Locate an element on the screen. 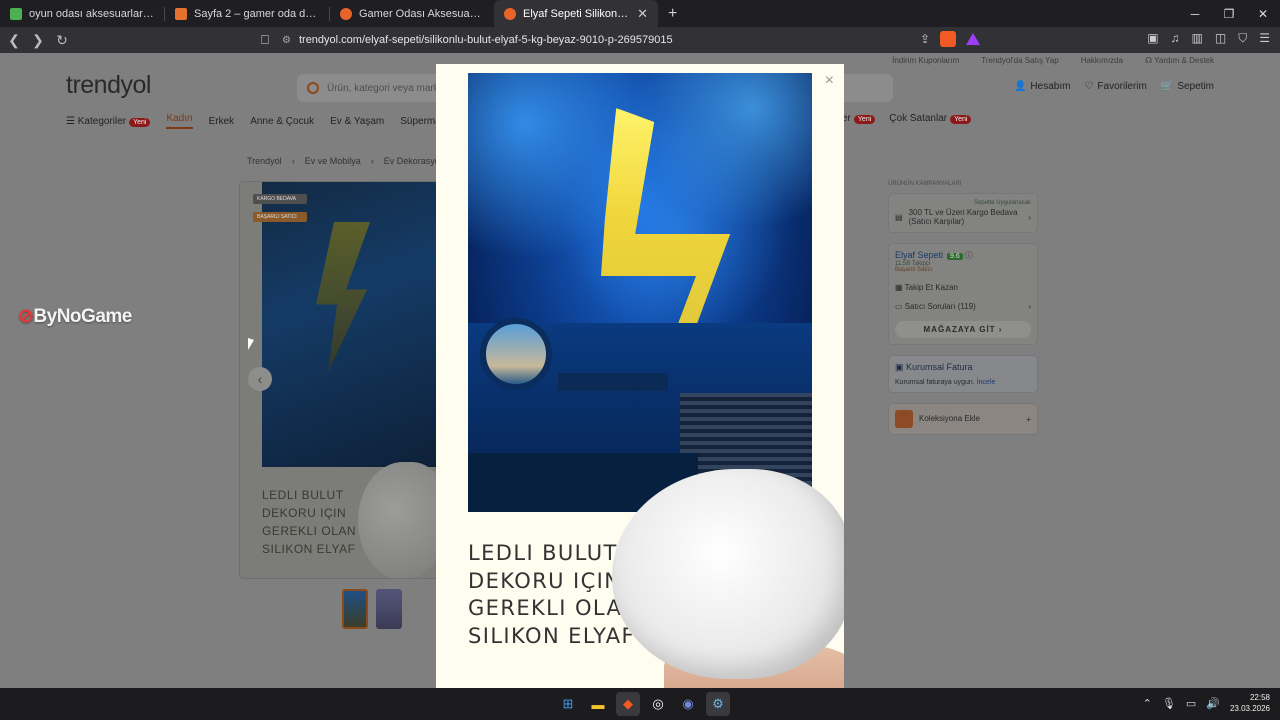 The height and width of the screenshot is (720, 1280). system-tray: ⌃ 🎙 ▭ 🔊 22:58 23.03.2026 is located at coordinates (1206, 703).